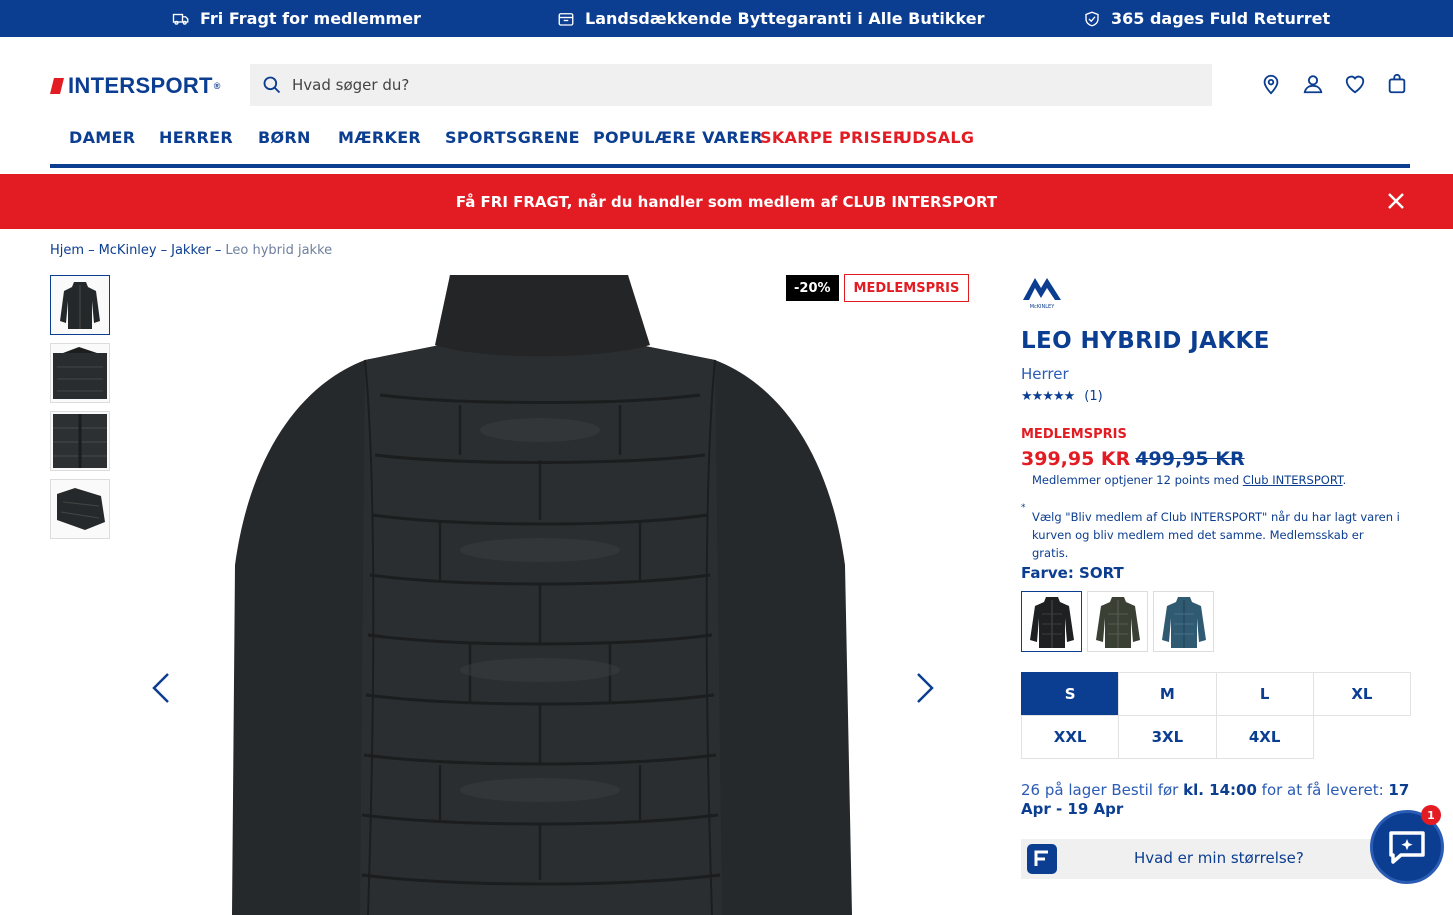 This screenshot has width=1453, height=915. I want to click on product-title: LEO HYBRID JAKKE, so click(1145, 341).